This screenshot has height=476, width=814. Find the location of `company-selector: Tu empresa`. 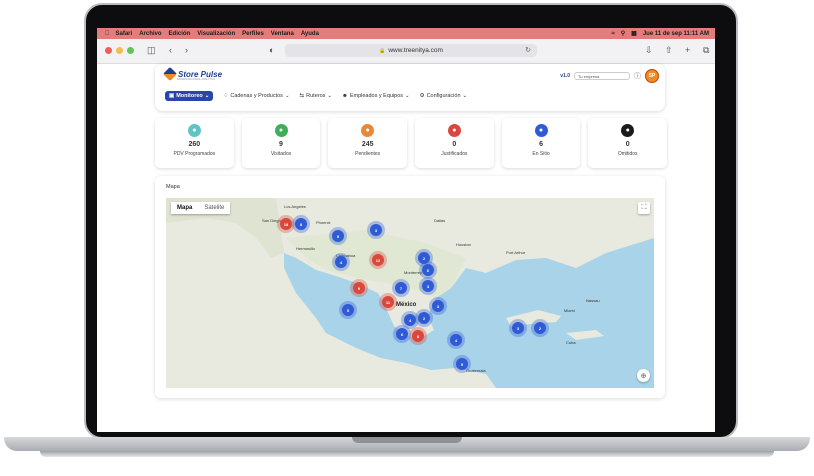

company-selector: Tu empresa is located at coordinates (602, 76).